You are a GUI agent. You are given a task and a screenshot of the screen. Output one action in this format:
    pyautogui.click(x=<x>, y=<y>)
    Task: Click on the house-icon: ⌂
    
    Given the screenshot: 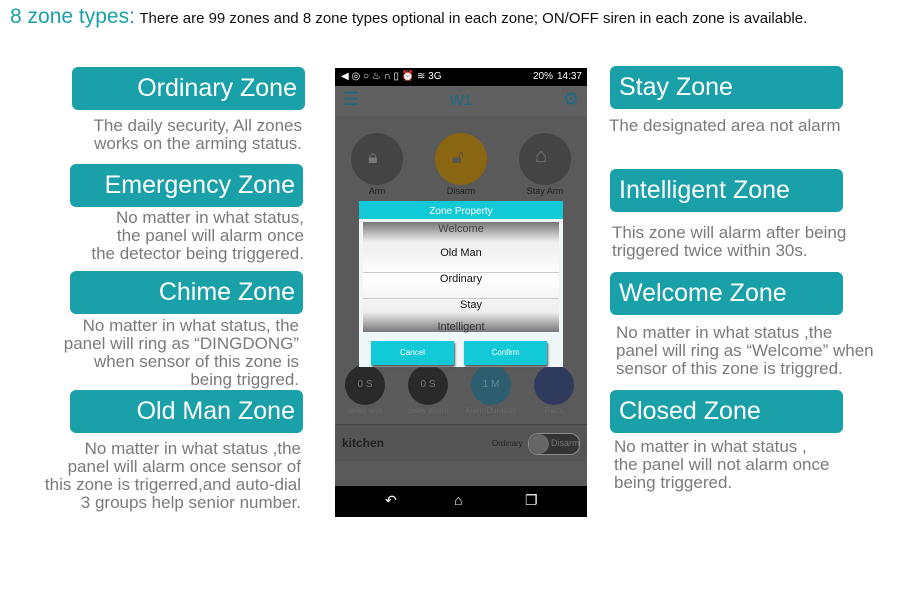 What is the action you would take?
    pyautogui.click(x=541, y=156)
    